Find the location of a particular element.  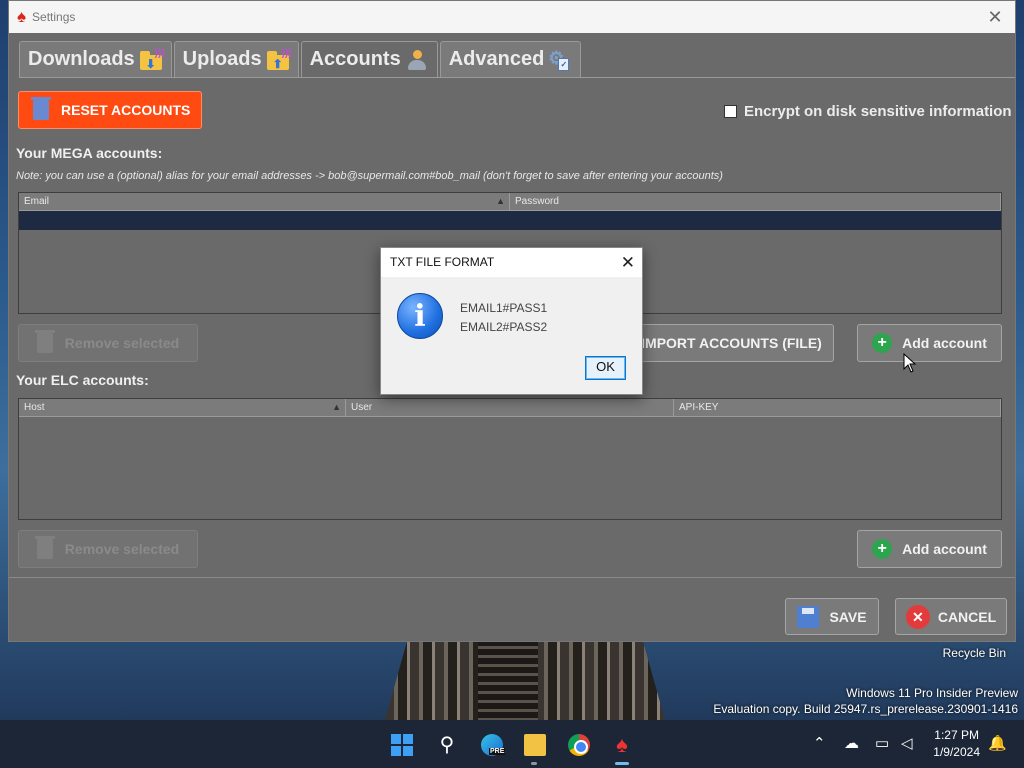

recycle-bin-label: Recycle Bin is located at coordinates (974, 653).